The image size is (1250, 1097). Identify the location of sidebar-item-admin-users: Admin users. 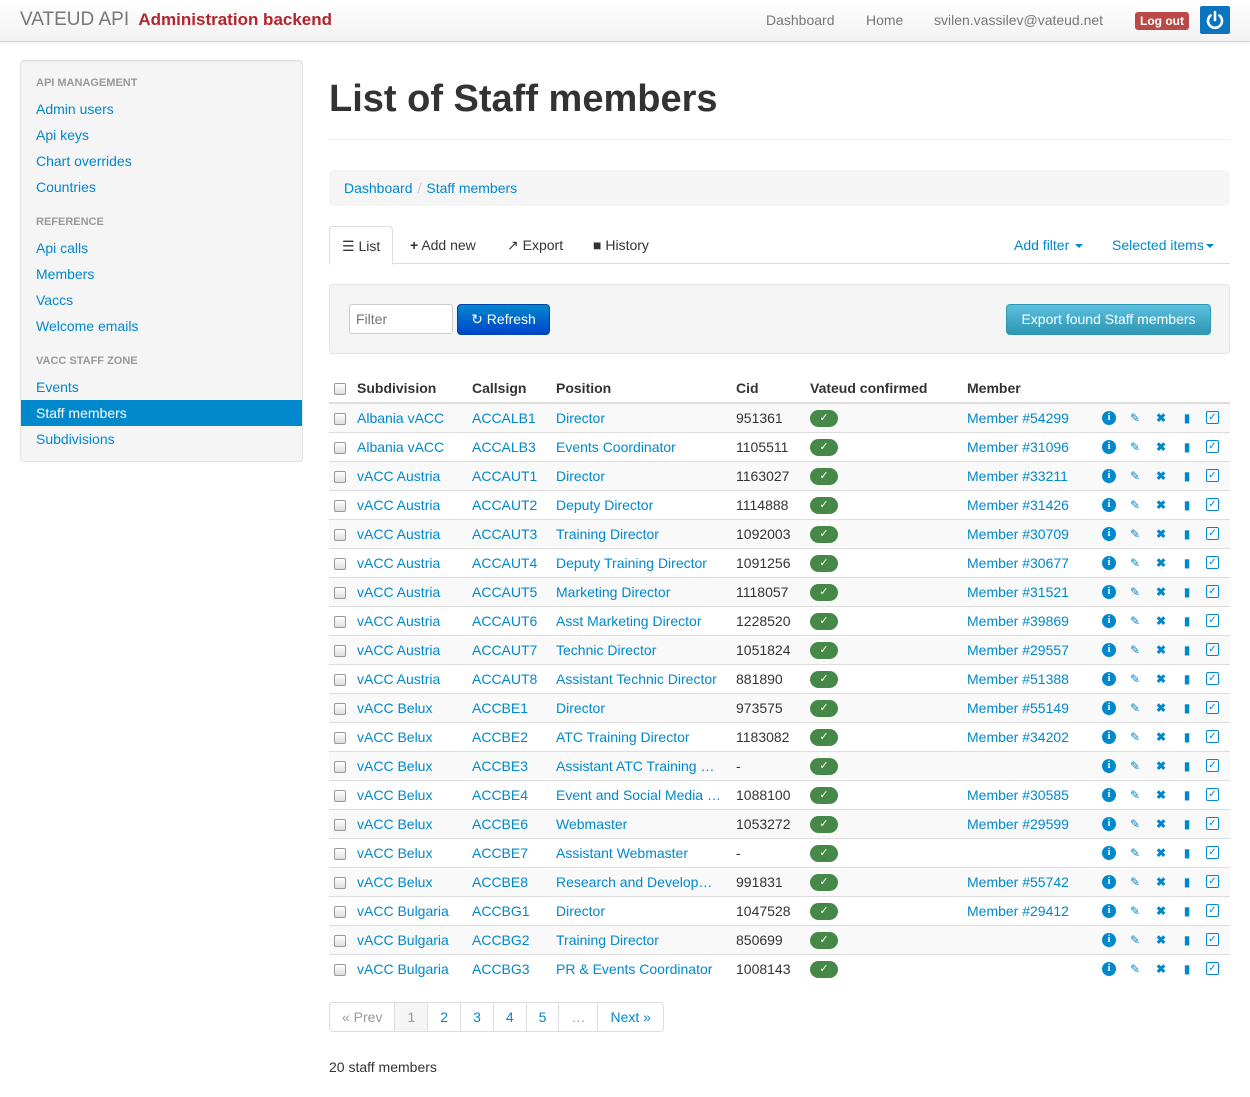
(161, 109).